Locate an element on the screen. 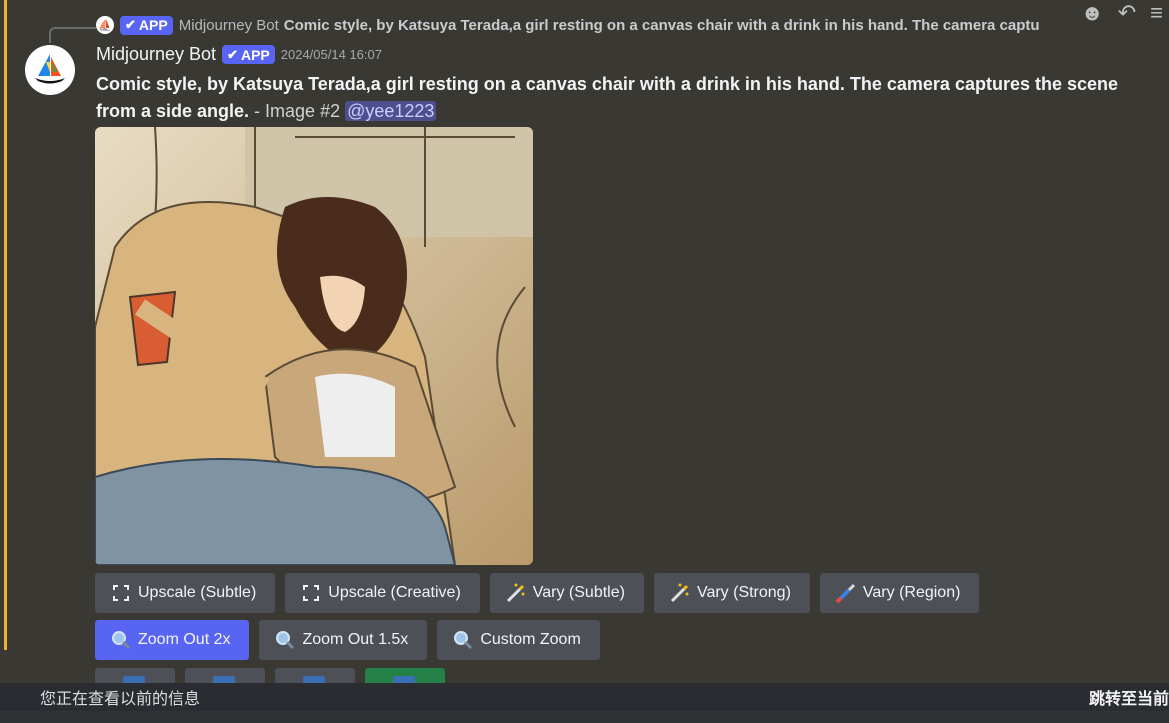 The width and height of the screenshot is (1169, 723). upscale-subtle-button: Upscale (Subtle) is located at coordinates (185, 593).